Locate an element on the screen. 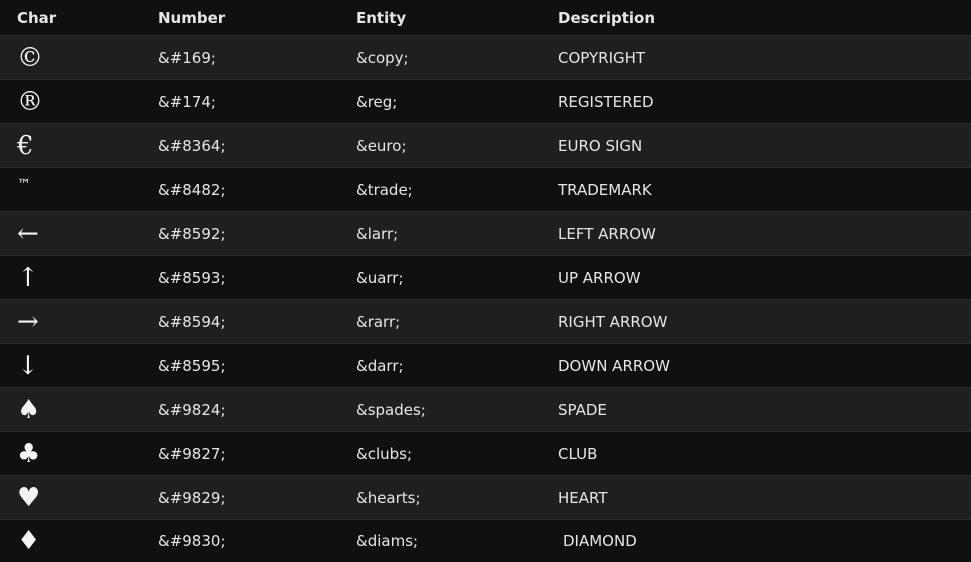 Image resolution: width=971 pixels, height=562 pixels. entity-cell: &copy; is located at coordinates (382, 57).